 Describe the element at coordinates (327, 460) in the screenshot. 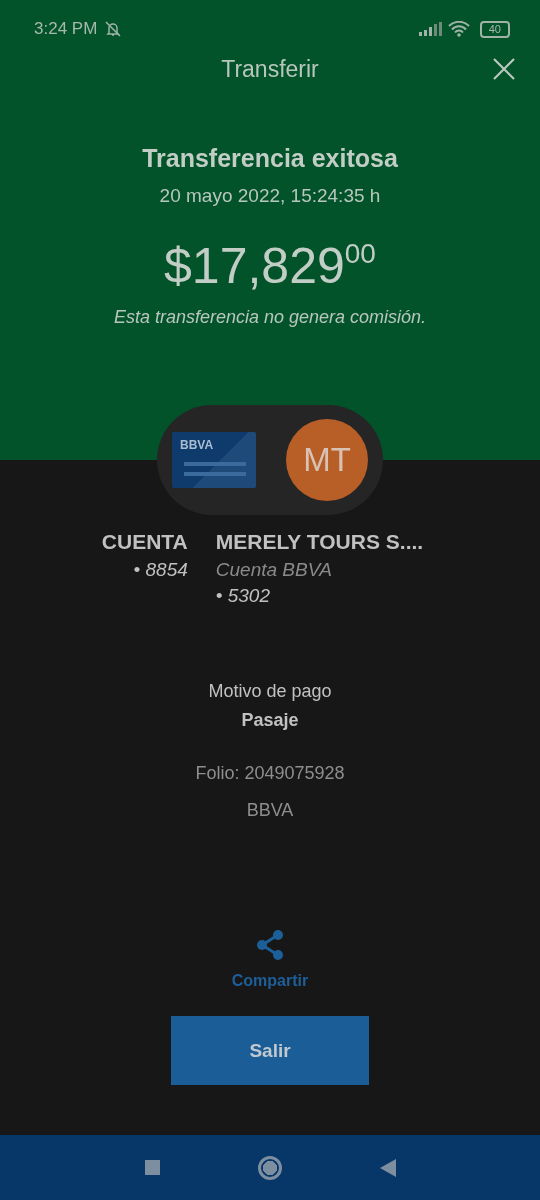

I see `avatar: MT` at that location.